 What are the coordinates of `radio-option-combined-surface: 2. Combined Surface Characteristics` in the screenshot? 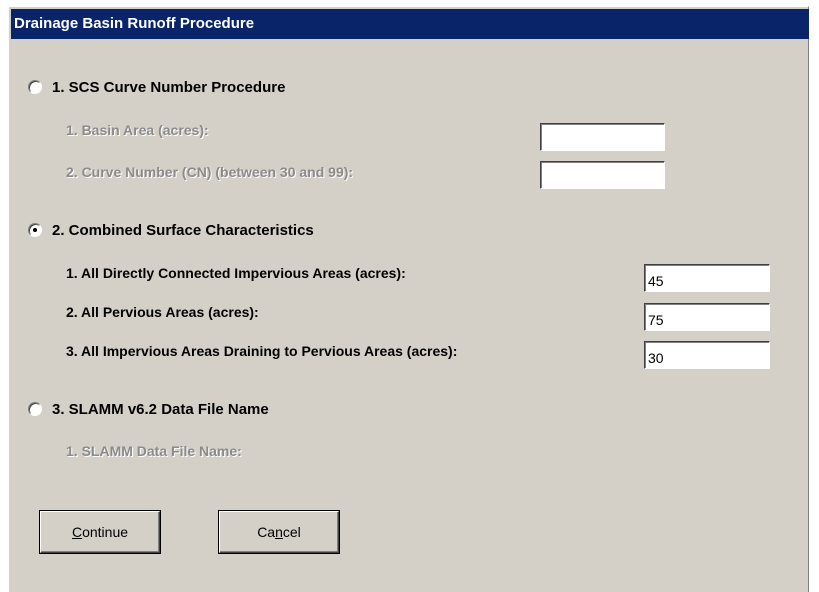 It's located at (171, 230).